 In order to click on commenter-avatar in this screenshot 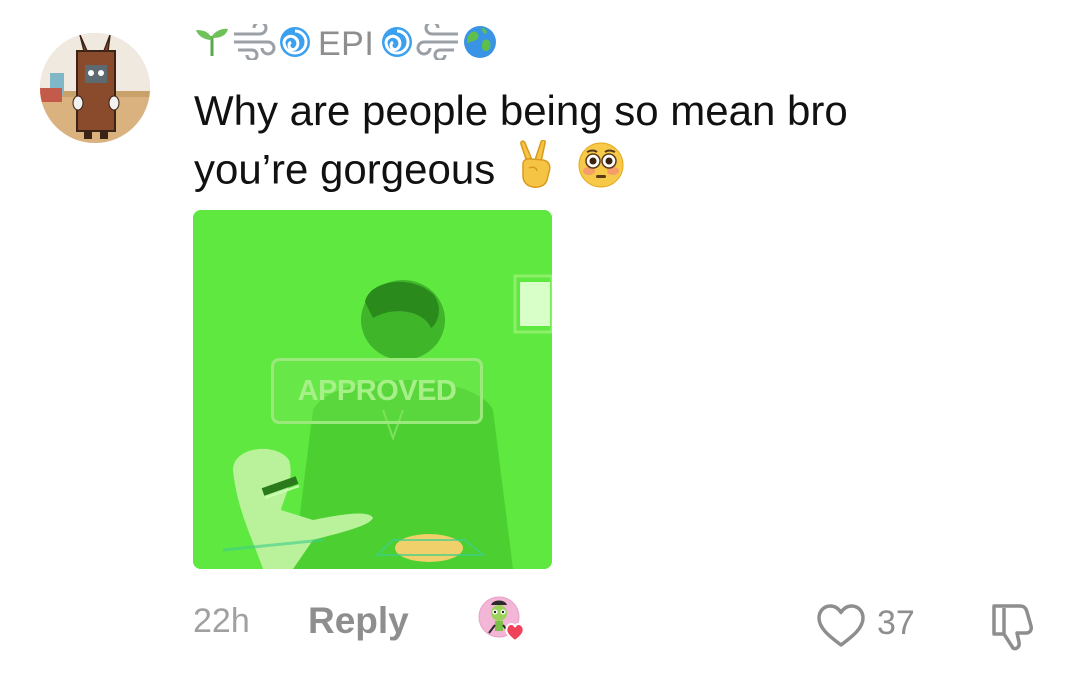, I will do `click(95, 88)`.